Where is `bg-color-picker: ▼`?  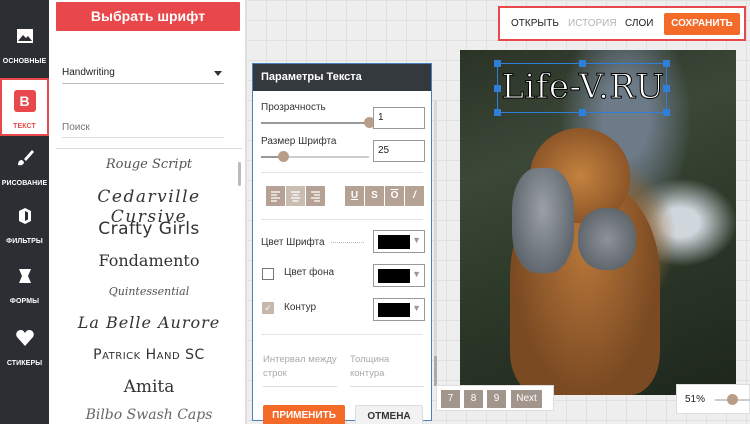 bg-color-picker: ▼ is located at coordinates (399, 275).